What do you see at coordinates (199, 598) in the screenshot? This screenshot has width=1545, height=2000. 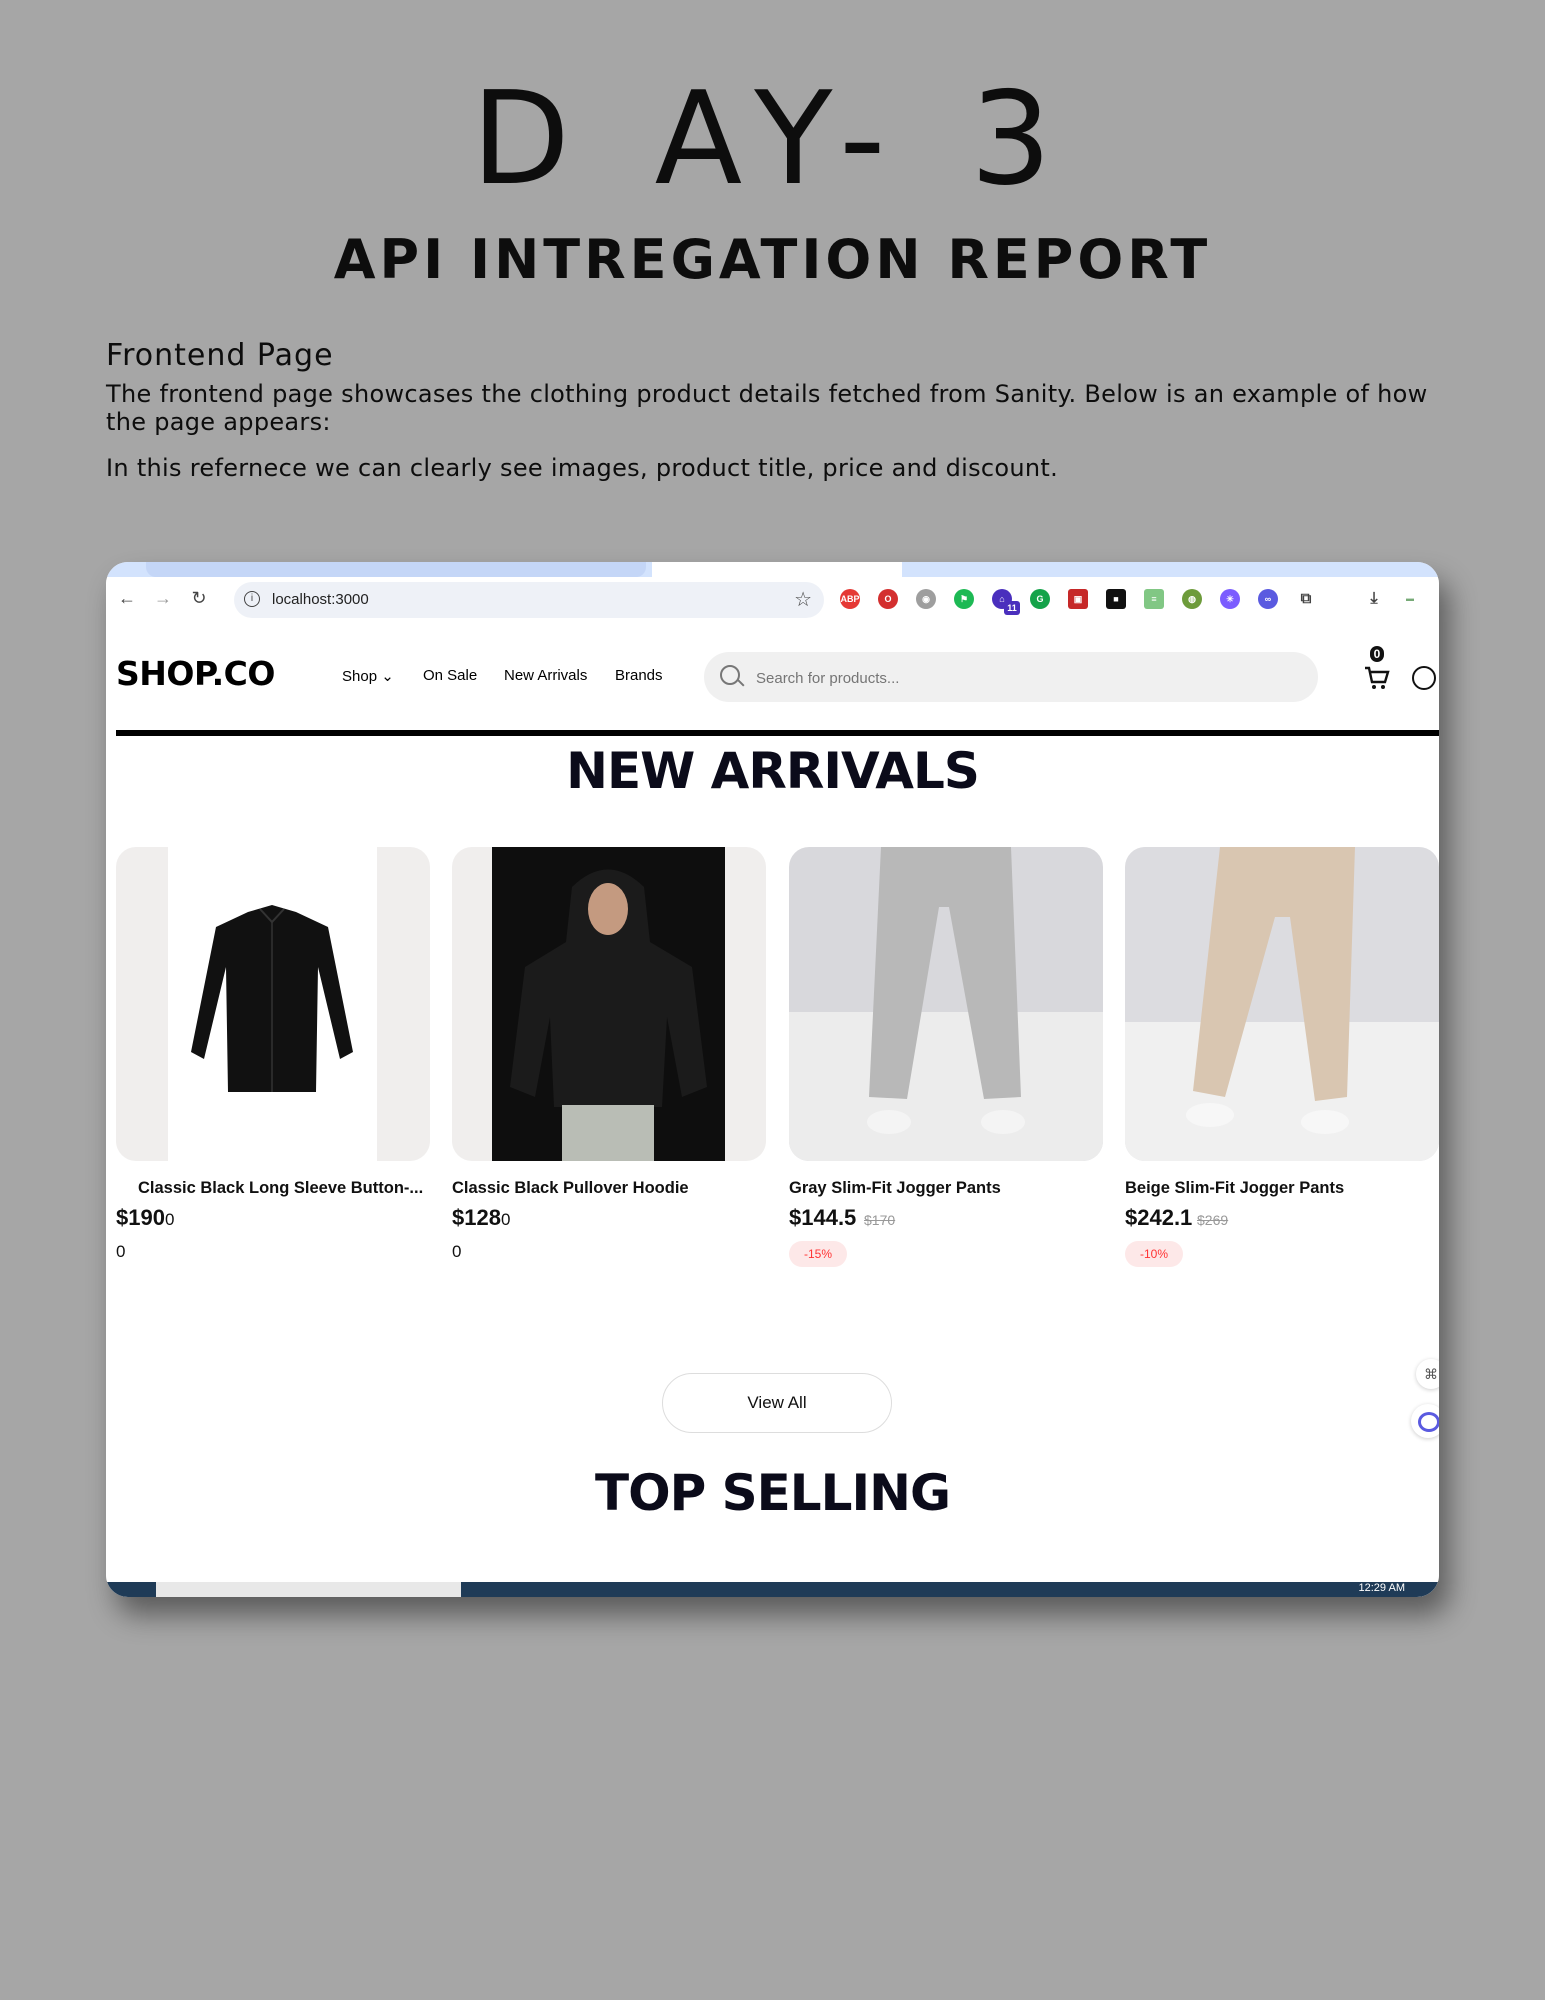 I see `reload-icon: ↻` at bounding box center [199, 598].